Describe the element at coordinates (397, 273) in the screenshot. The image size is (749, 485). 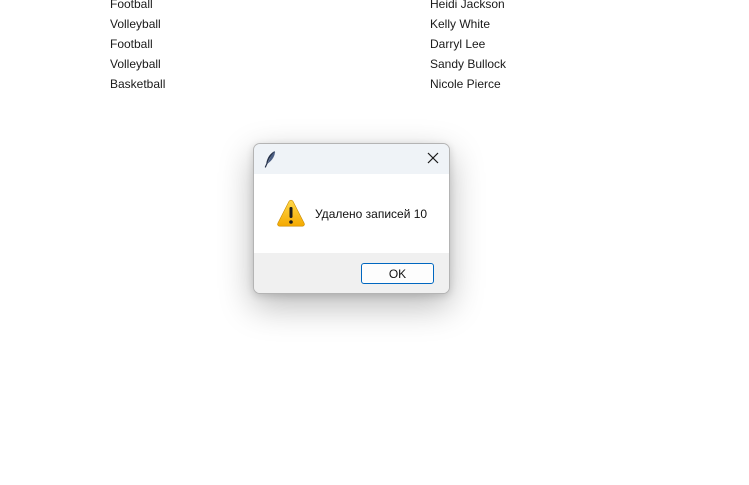
I see `ok-button: OK` at that location.